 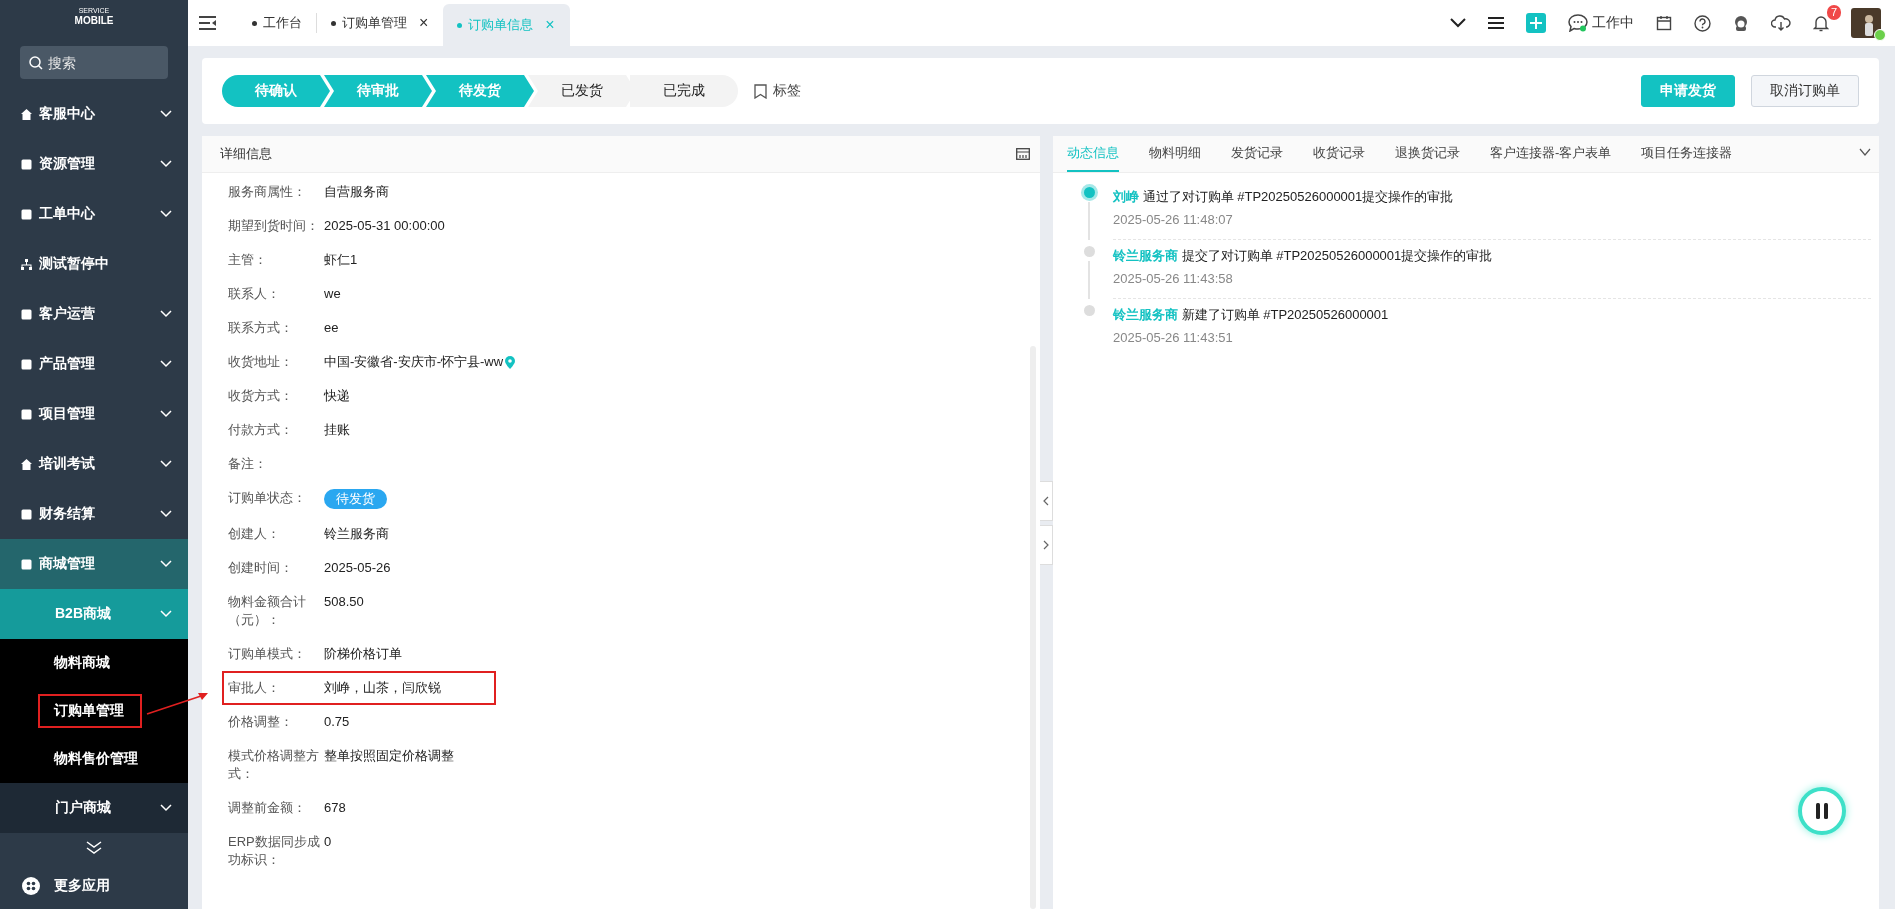 What do you see at coordinates (1702, 23) in the screenshot?
I see `help-icon` at bounding box center [1702, 23].